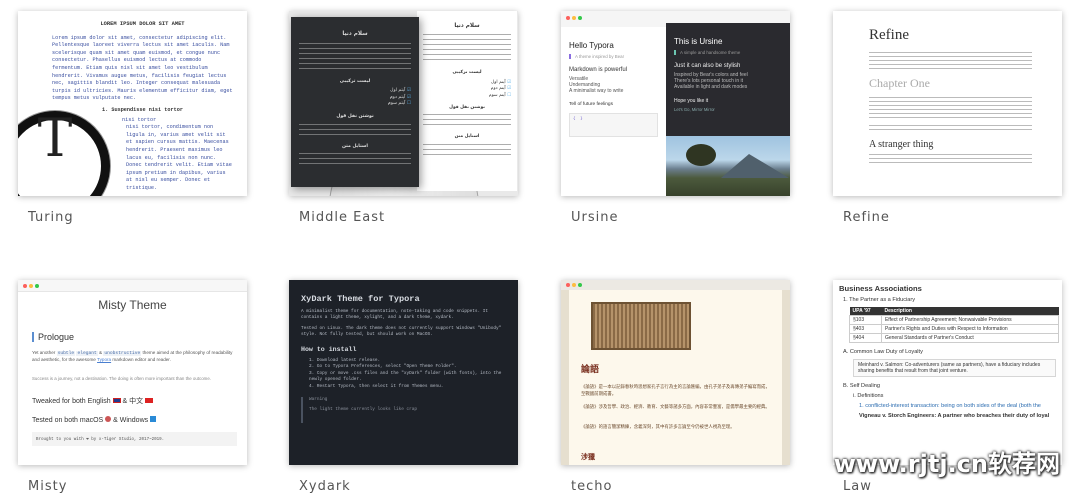 The width and height of the screenshot is (1080, 504). Describe the element at coordinates (149, 400) in the screenshot. I see `china-flag-icon` at that location.